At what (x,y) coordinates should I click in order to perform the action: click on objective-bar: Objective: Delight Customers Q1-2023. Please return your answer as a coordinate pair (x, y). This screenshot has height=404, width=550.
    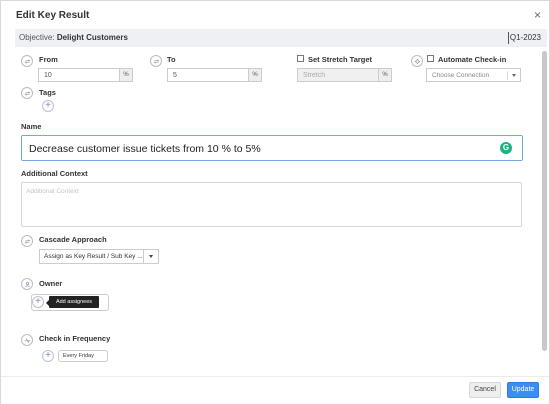
    Looking at the image, I should click on (281, 38).